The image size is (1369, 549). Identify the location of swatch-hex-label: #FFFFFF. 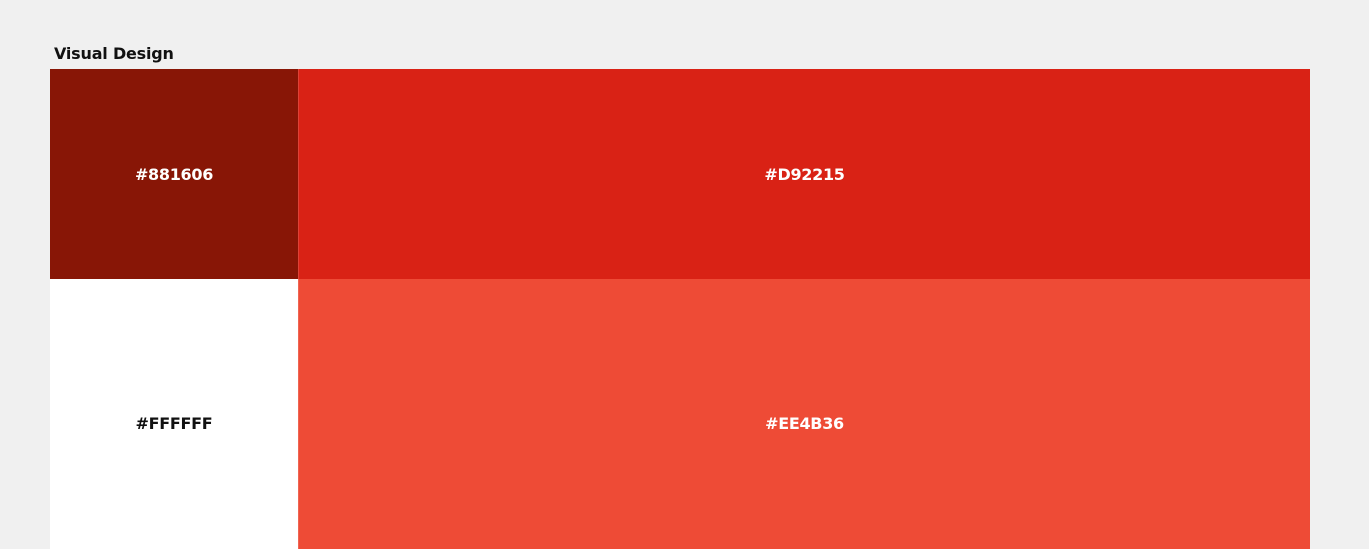
(174, 423).